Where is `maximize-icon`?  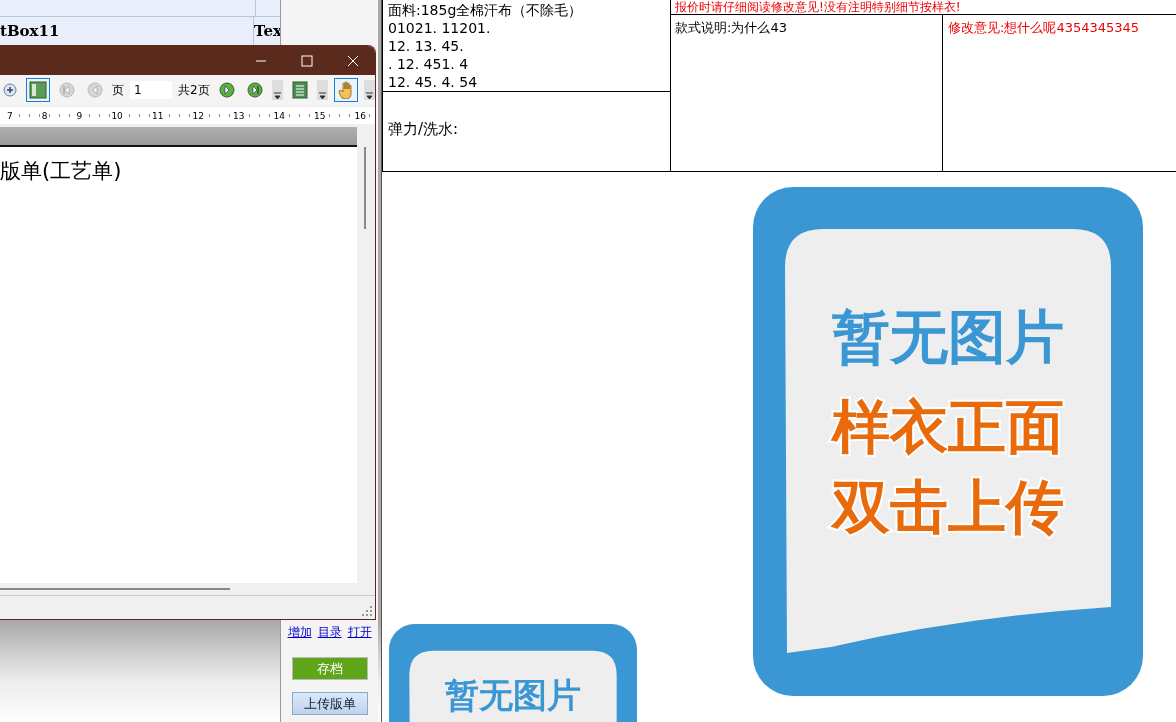
maximize-icon is located at coordinates (307, 60).